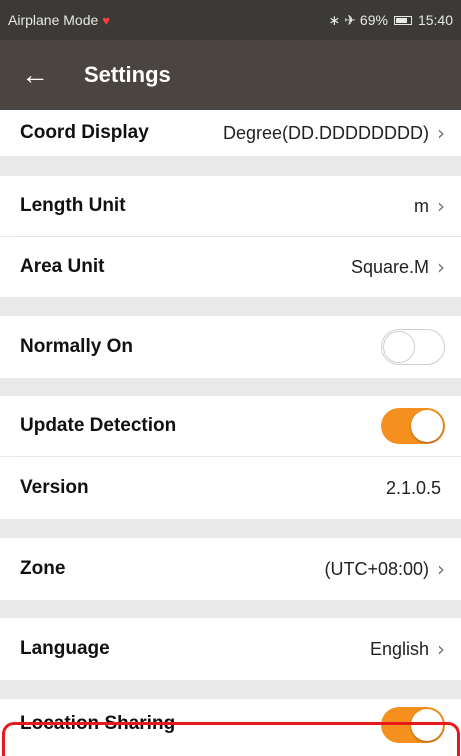  I want to click on setting-value: m ›, so click(429, 206).